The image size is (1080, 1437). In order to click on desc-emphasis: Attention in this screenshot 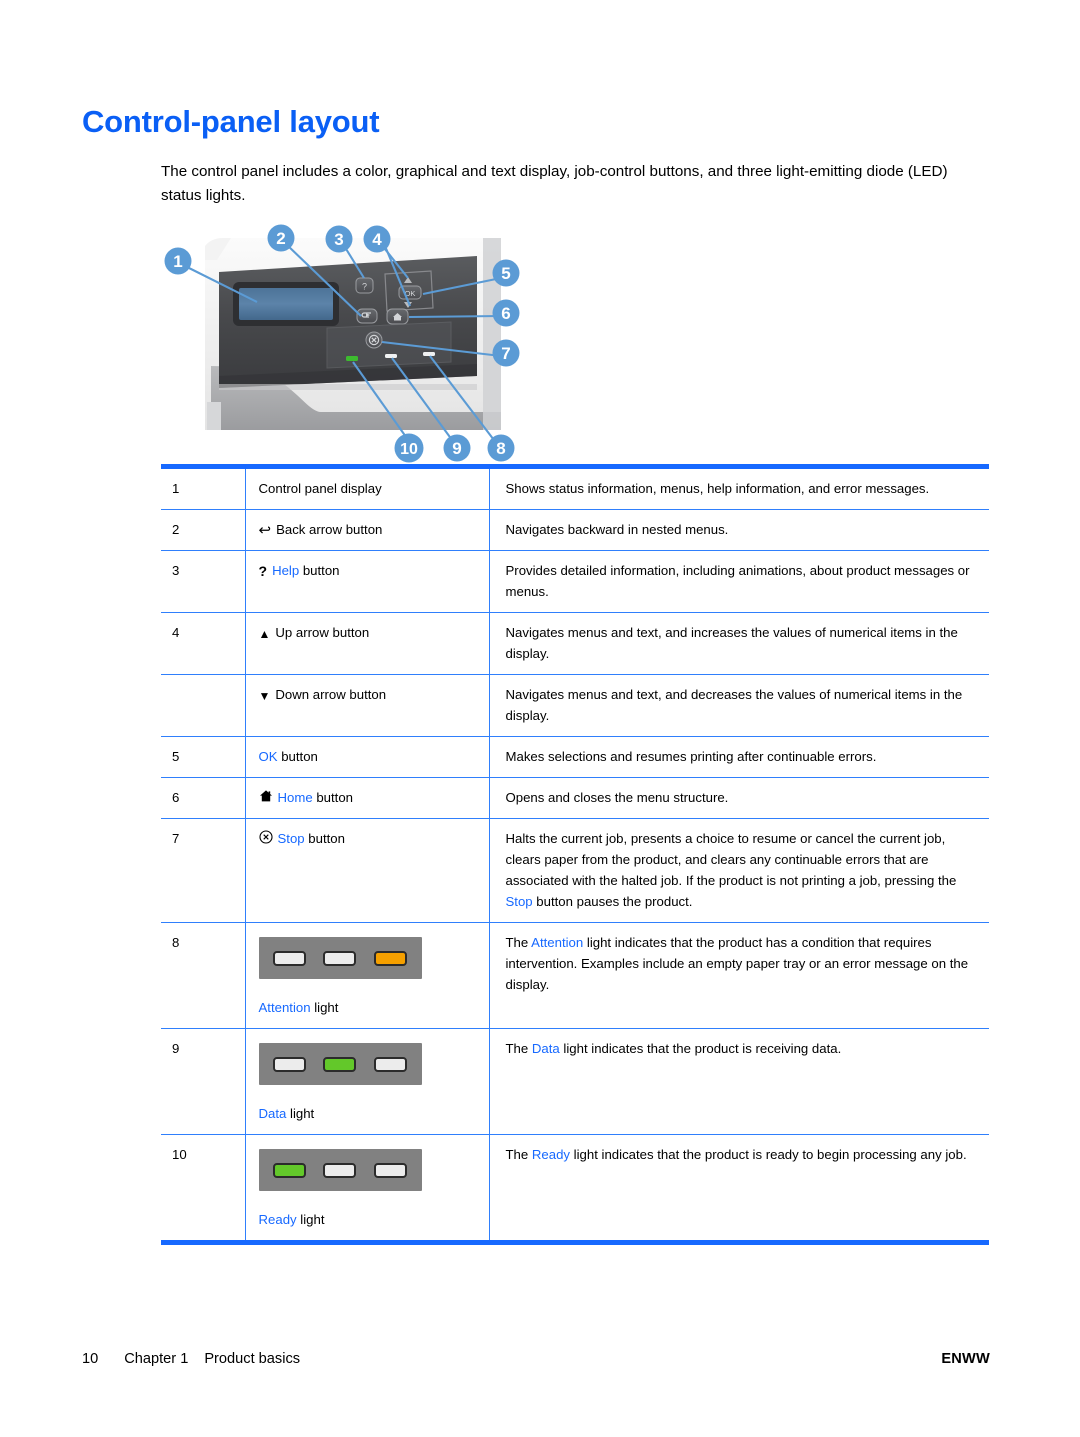, I will do `click(557, 942)`.